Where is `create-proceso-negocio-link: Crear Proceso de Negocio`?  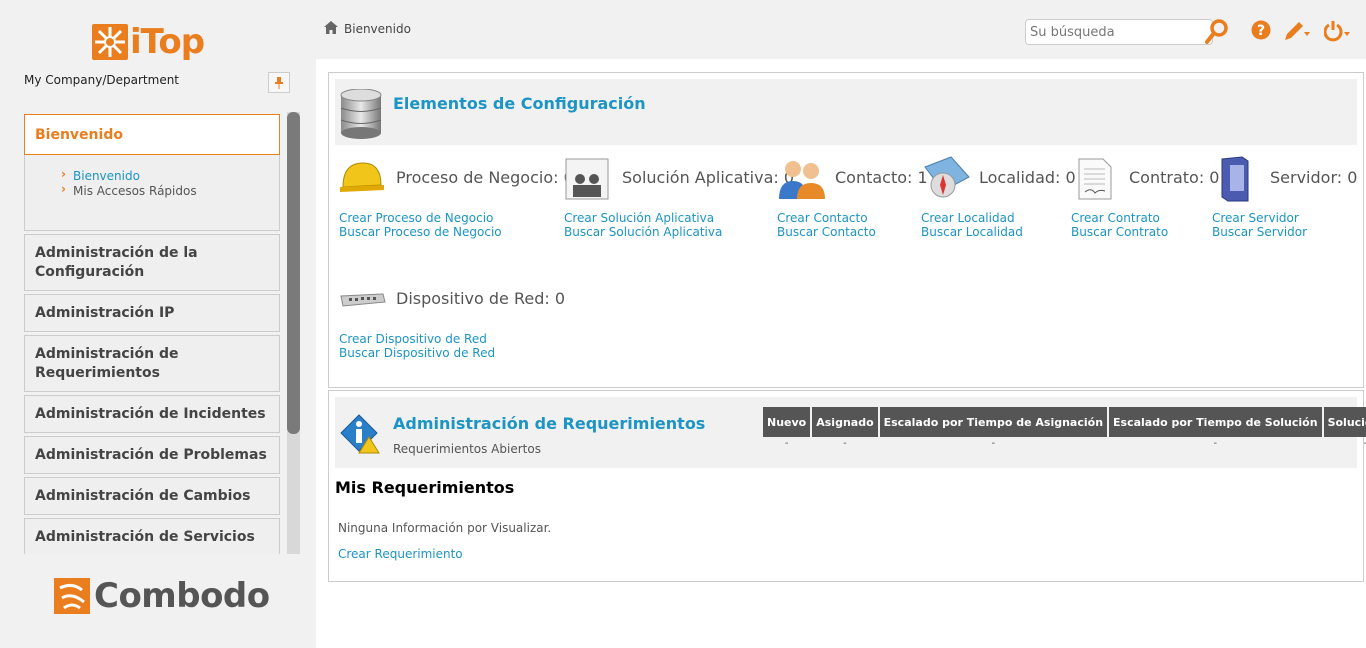
create-proceso-negocio-link: Crear Proceso de Negocio is located at coordinates (416, 218).